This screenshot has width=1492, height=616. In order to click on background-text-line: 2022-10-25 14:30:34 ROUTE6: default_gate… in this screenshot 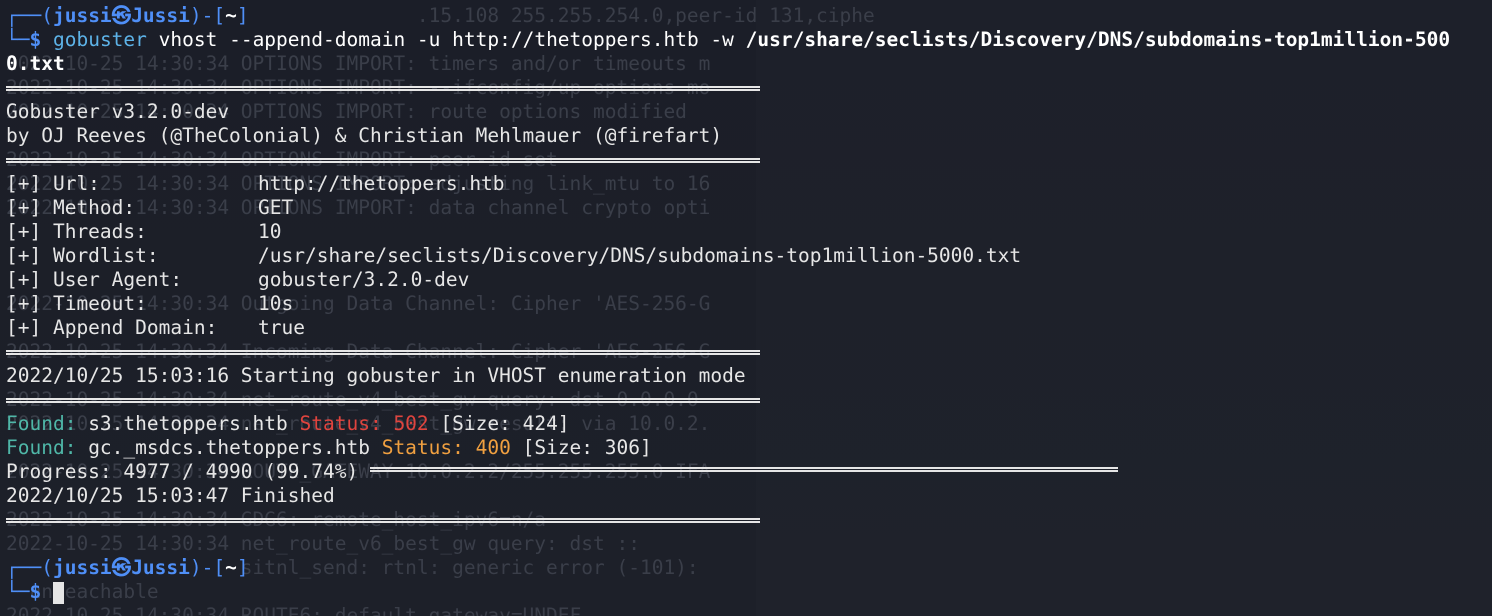, I will do `click(294, 610)`.